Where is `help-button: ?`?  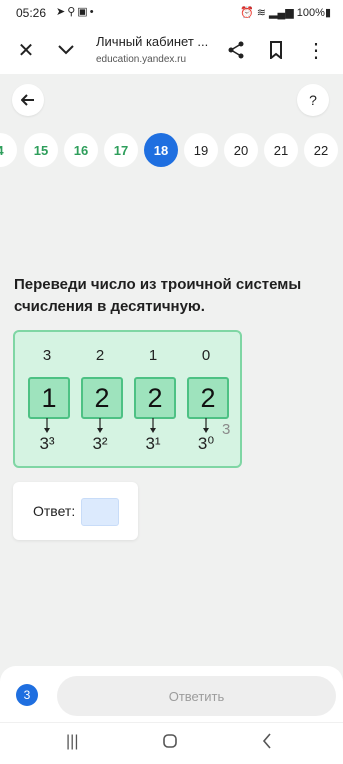
help-button: ? is located at coordinates (313, 100).